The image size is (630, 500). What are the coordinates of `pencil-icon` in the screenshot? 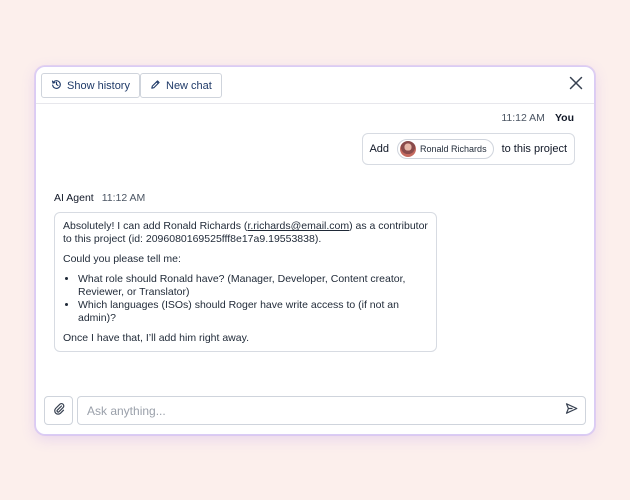 It's located at (155, 86).